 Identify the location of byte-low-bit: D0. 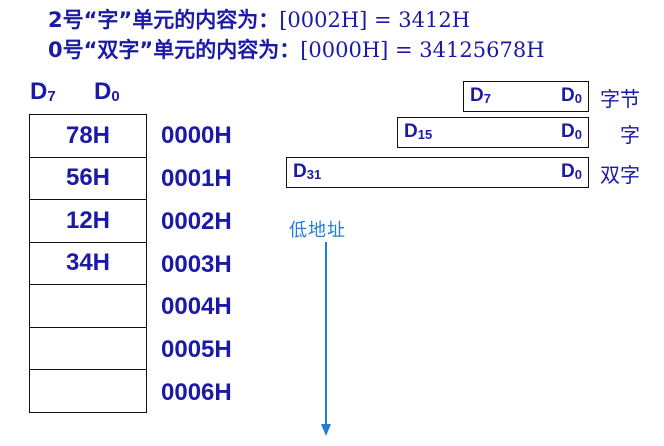
(571, 95).